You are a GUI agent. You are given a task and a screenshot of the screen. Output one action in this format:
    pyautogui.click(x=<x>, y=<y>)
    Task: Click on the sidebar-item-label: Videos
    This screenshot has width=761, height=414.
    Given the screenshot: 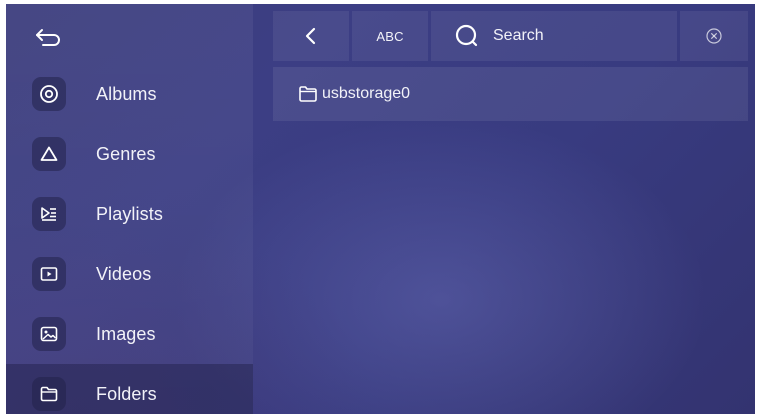 What is the action you would take?
    pyautogui.click(x=124, y=273)
    